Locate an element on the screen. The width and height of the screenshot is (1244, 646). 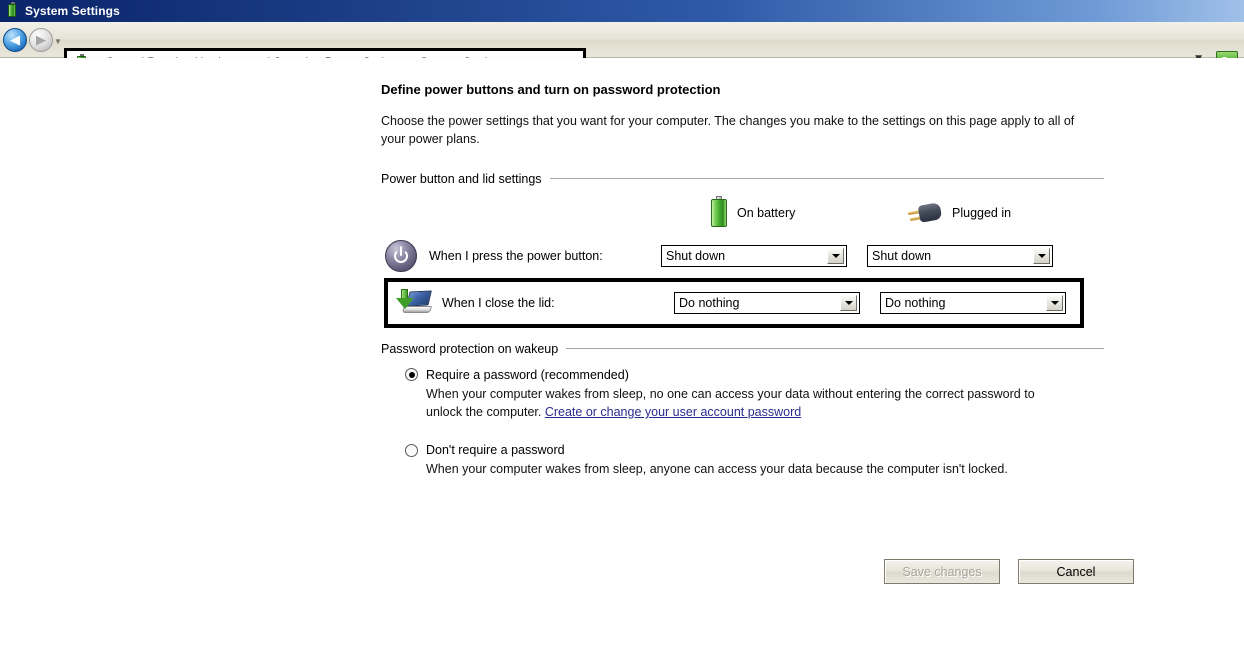
column-header-plugged-in: Plugged in is located at coordinates (959, 213).